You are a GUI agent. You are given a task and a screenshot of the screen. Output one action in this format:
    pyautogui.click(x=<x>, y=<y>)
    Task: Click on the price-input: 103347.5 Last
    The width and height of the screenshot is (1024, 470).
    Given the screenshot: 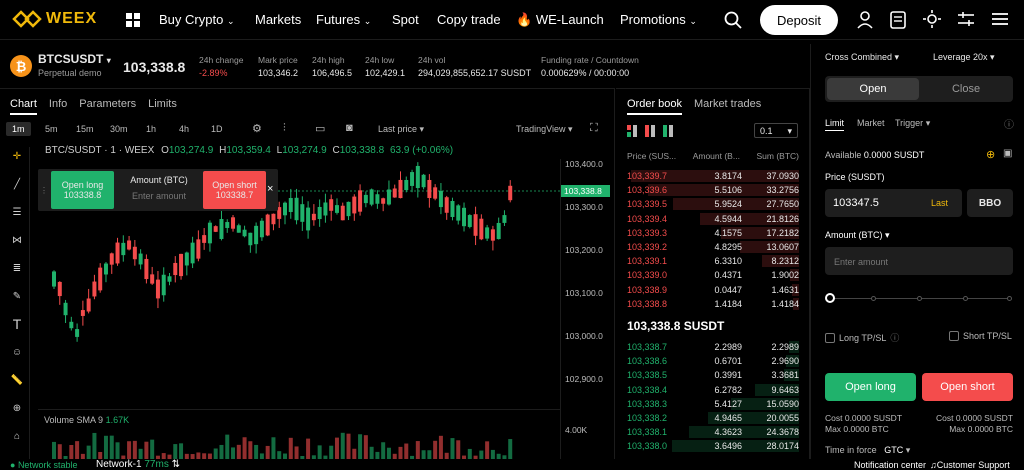 What is the action you would take?
    pyautogui.click(x=893, y=203)
    